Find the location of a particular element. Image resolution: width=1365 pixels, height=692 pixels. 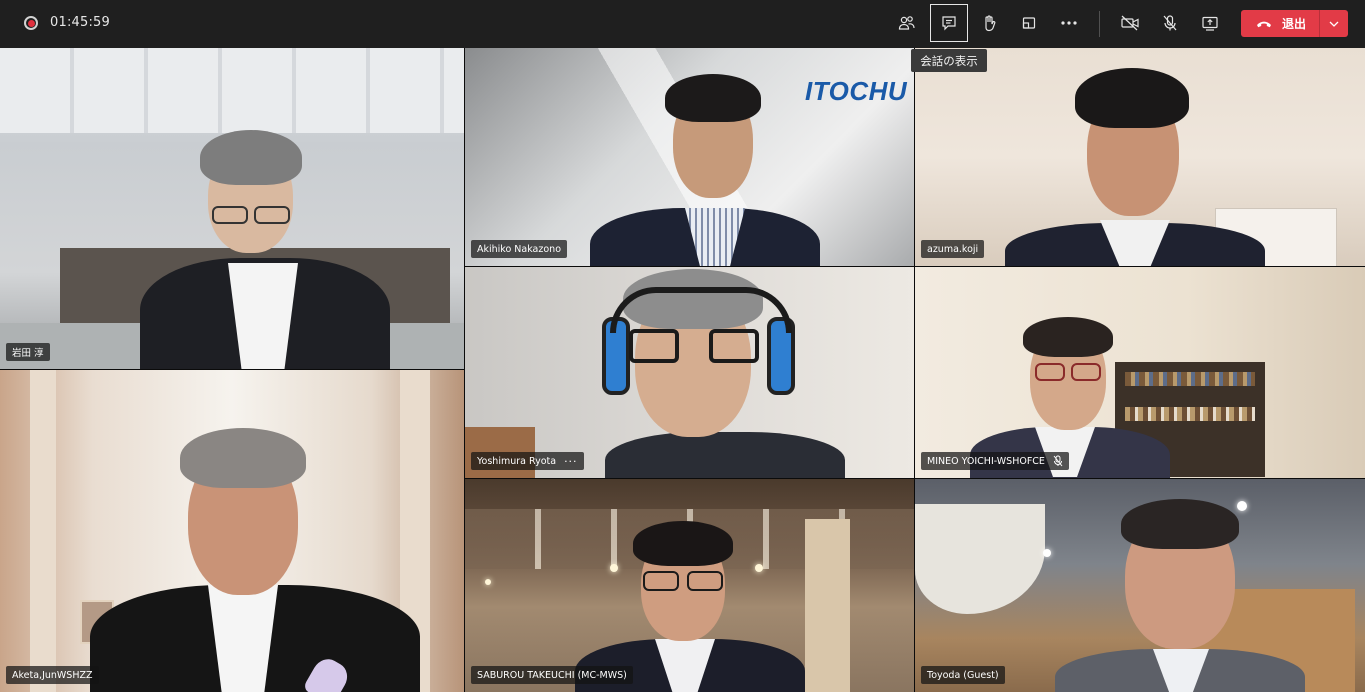

mic-toggle-button is located at coordinates (1170, 23).